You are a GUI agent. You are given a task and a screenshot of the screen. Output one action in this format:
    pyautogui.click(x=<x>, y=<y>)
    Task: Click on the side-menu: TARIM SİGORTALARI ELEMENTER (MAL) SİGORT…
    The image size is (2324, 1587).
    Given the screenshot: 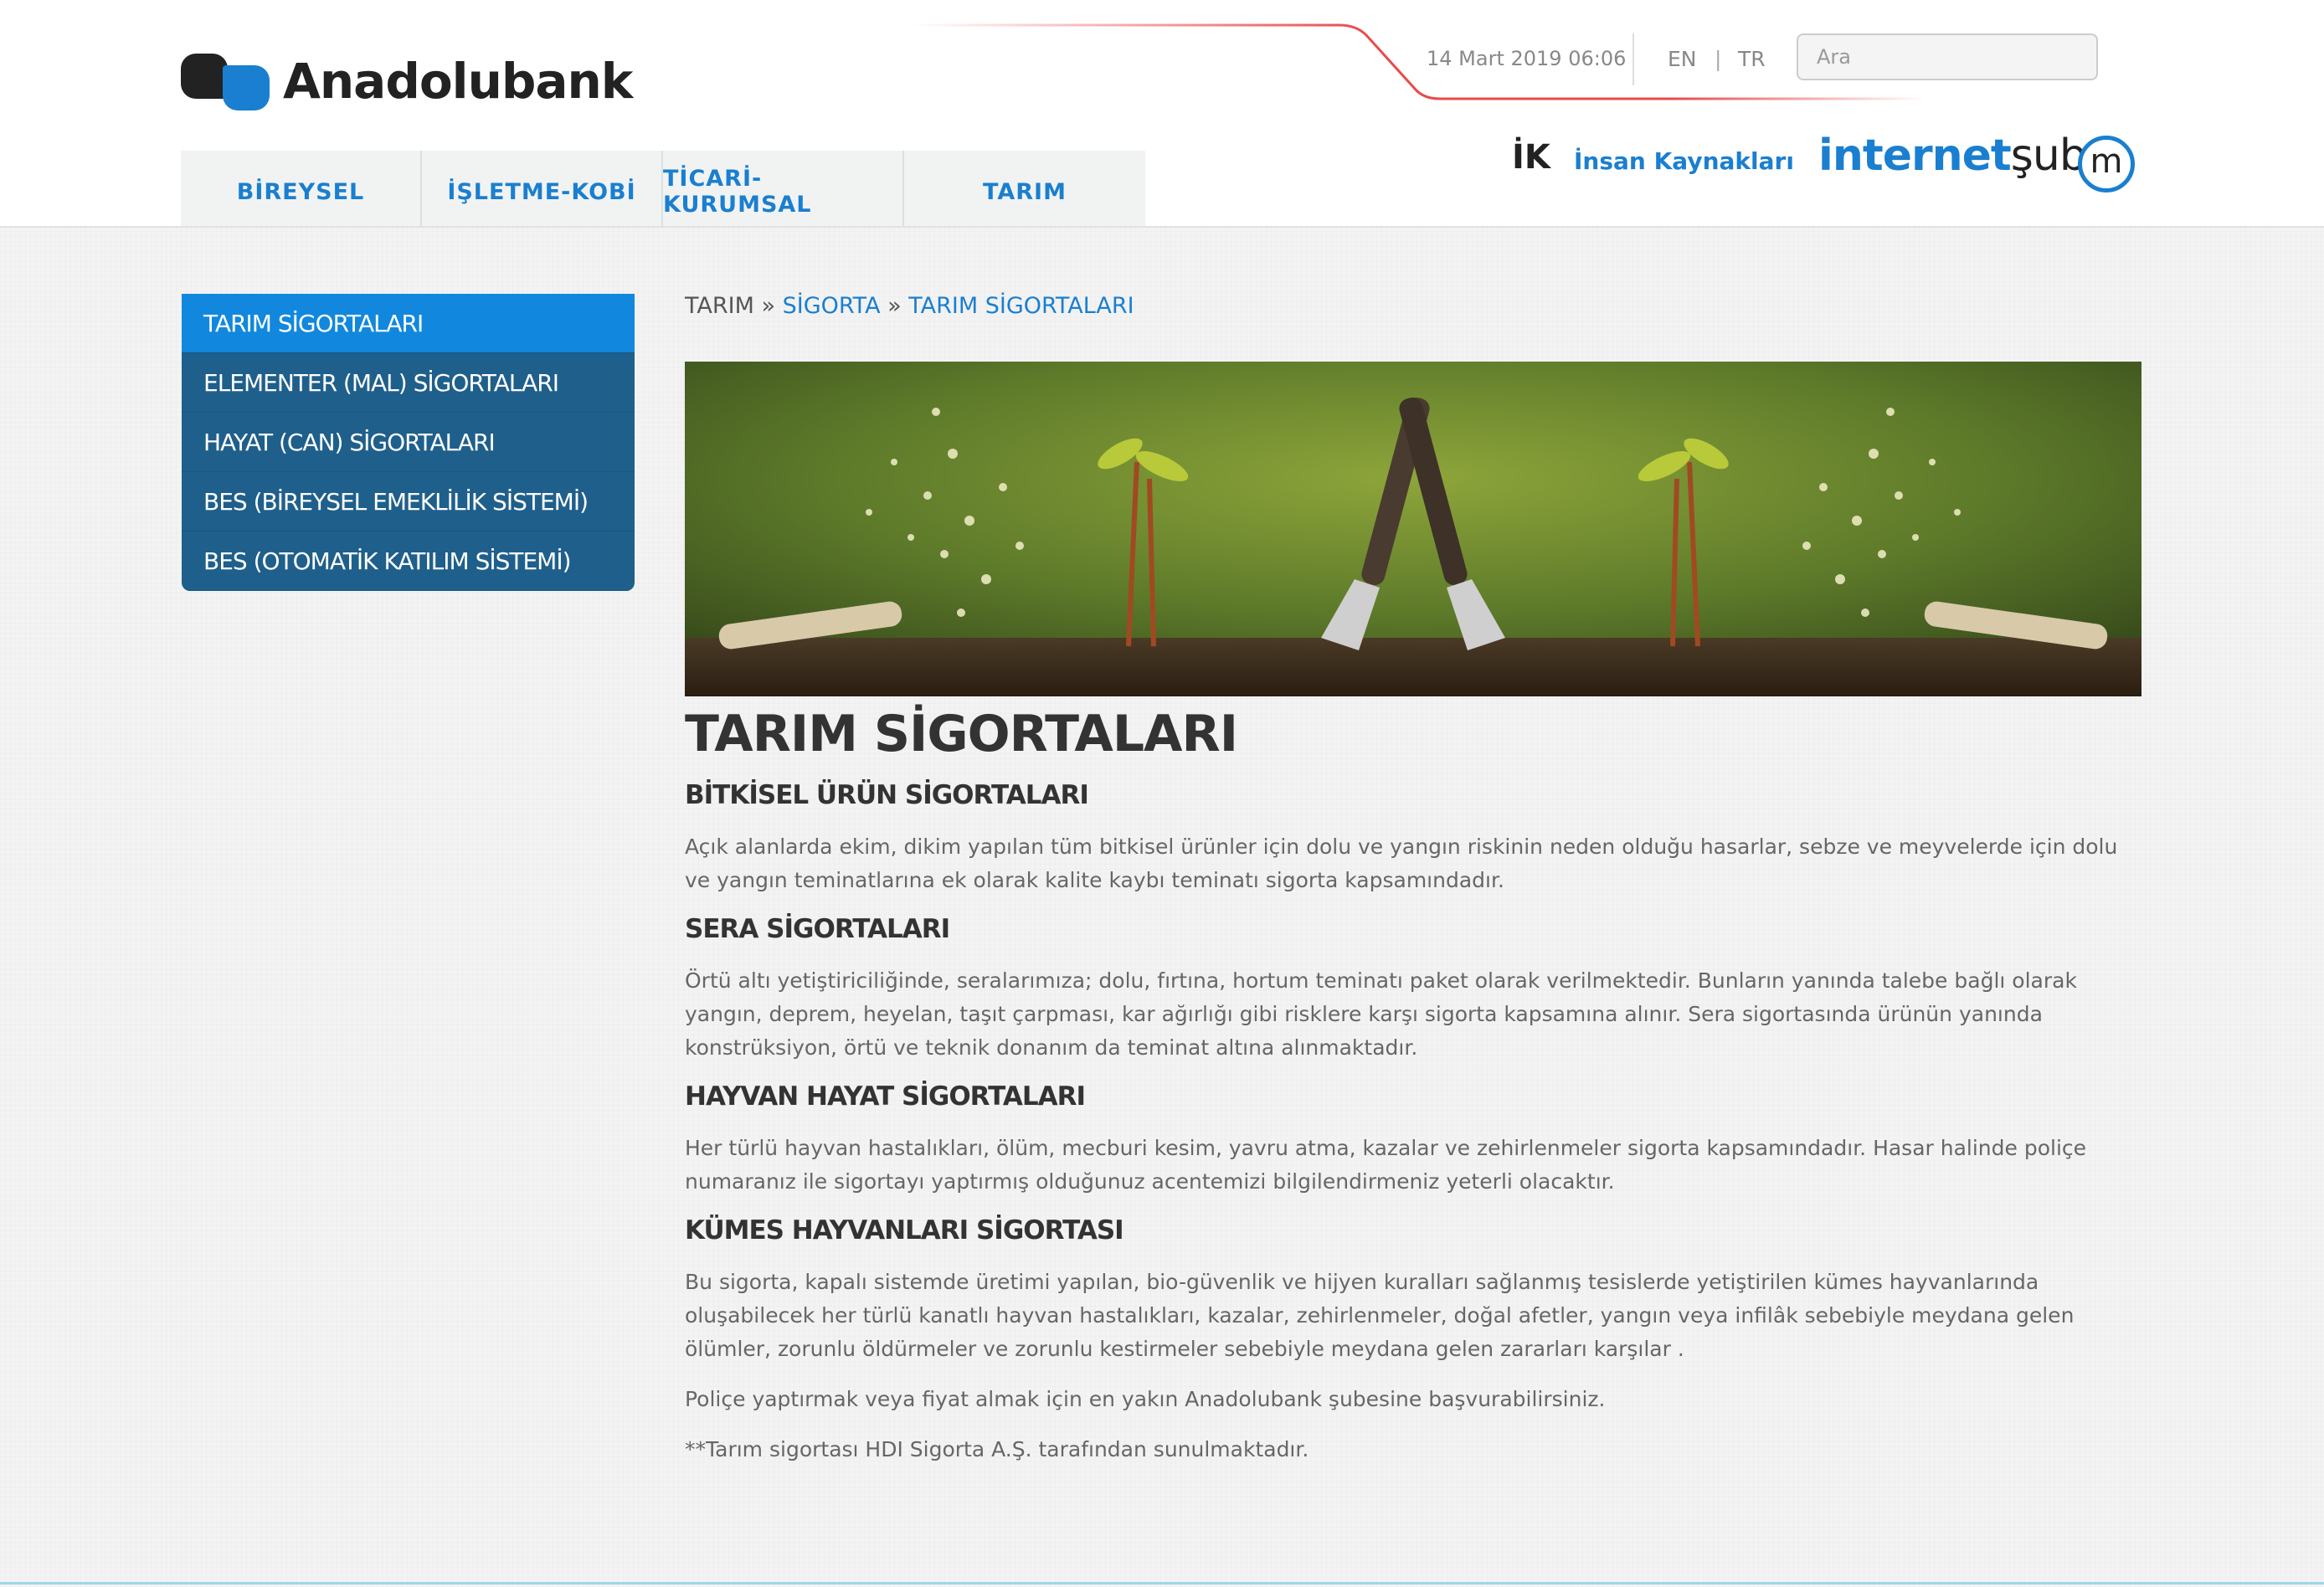 What is the action you would take?
    pyautogui.click(x=408, y=443)
    